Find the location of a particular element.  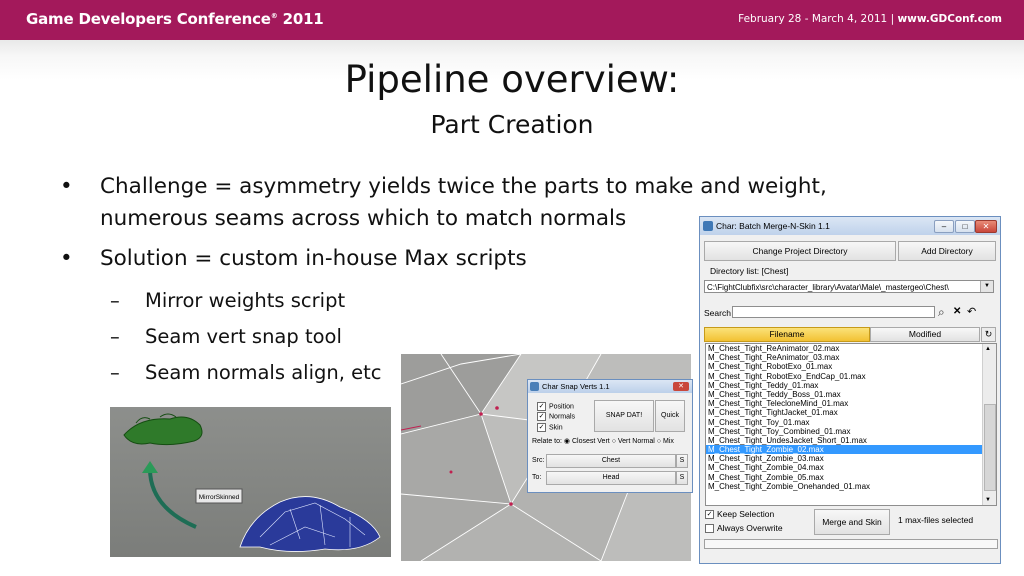

file-list-item: M_Chest_Tight_Teddy_Boss_01.max is located at coordinates (851, 394).